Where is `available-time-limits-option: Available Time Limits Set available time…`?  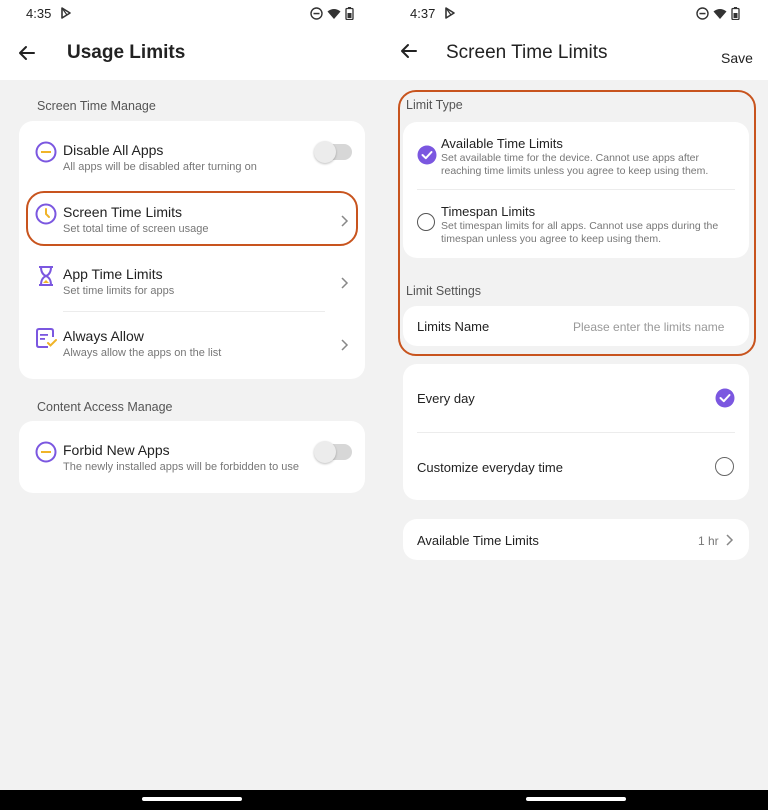
available-time-limits-option: Available Time Limits Set available time… is located at coordinates (576, 155).